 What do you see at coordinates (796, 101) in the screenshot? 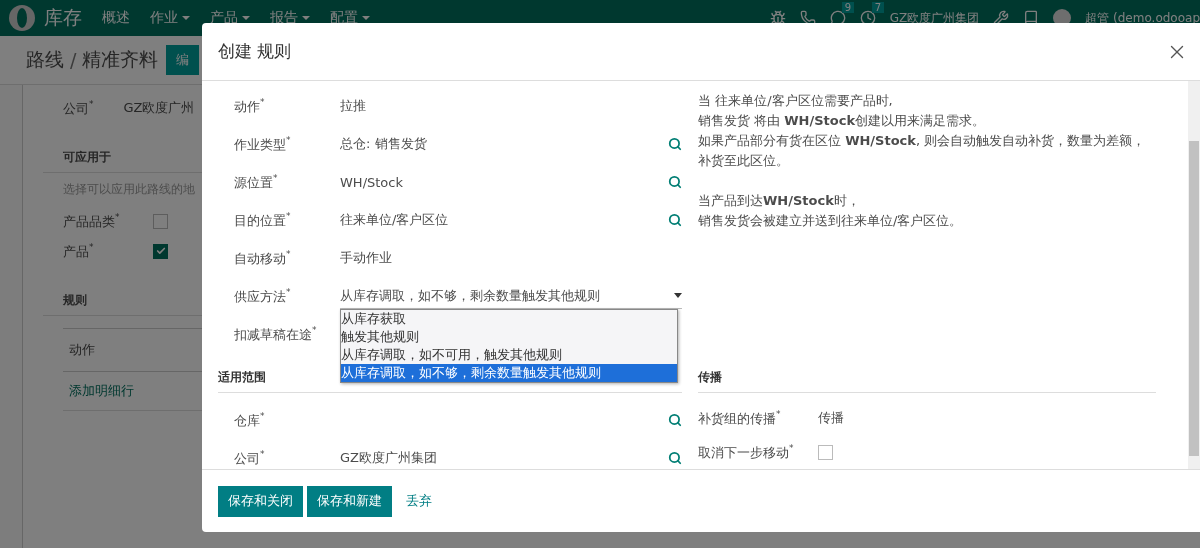
I see `help-text: 当 往来单位/客户区位需要产品时,` at bounding box center [796, 101].